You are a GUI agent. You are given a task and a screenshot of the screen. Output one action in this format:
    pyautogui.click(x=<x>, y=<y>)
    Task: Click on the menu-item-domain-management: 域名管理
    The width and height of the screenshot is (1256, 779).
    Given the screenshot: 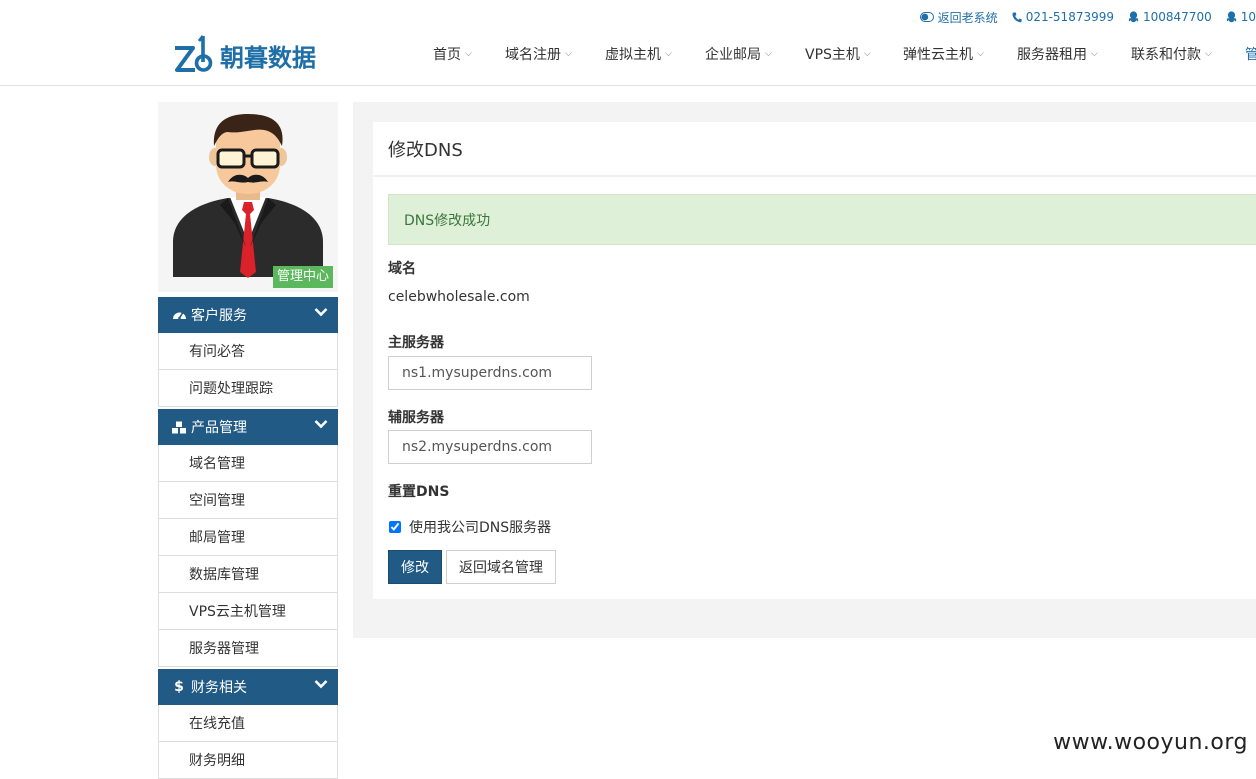 What is the action you would take?
    pyautogui.click(x=248, y=463)
    